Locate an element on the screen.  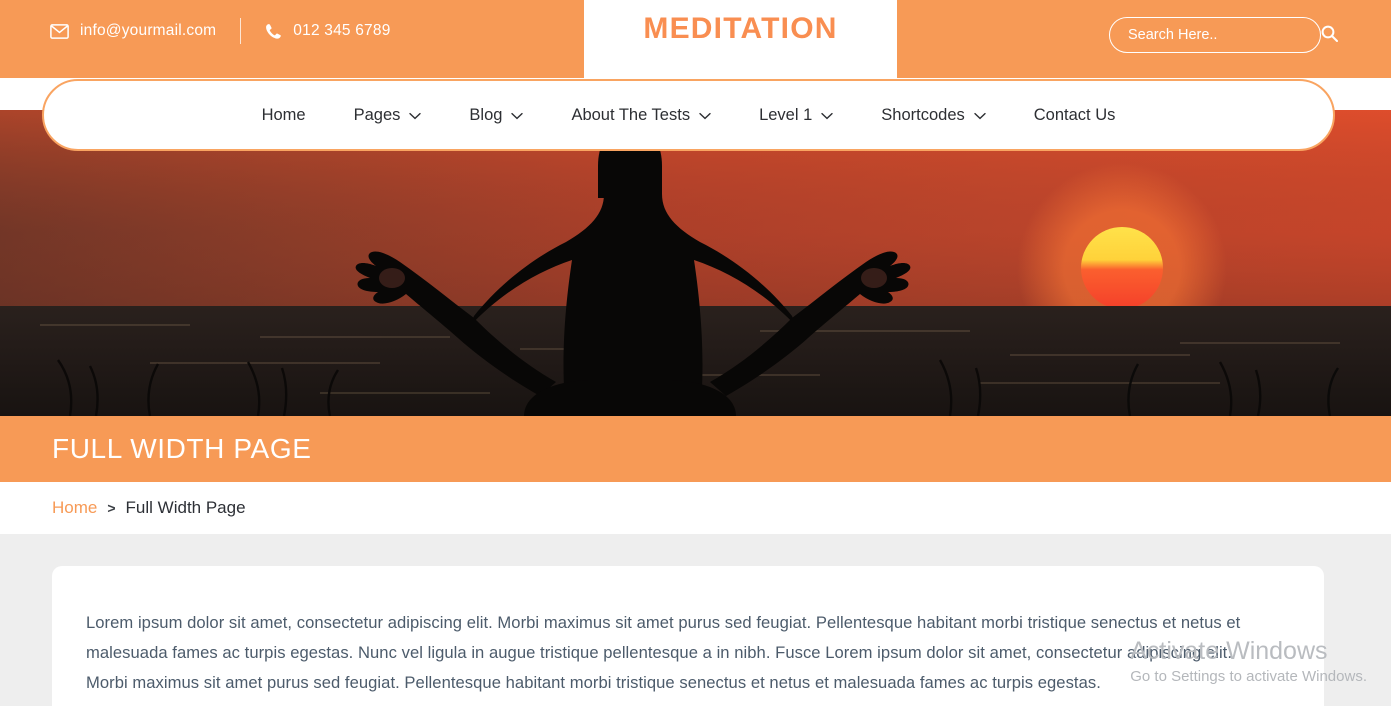
search-button is located at coordinates (1334, 35).